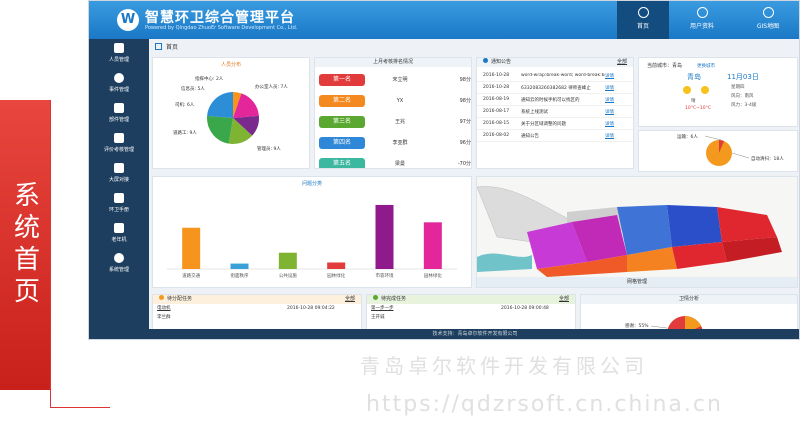 Image resolution: width=800 pixels, height=432 pixels. Describe the element at coordinates (385, 275) in the screenshot. I see `x-tick-label: 市容环境` at that location.